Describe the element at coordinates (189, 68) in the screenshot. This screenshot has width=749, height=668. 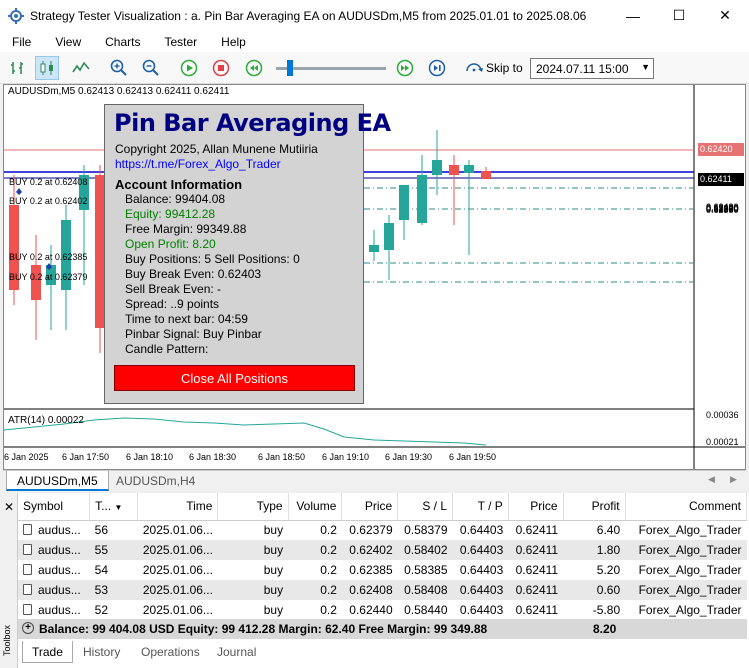
I see `play-icon` at that location.